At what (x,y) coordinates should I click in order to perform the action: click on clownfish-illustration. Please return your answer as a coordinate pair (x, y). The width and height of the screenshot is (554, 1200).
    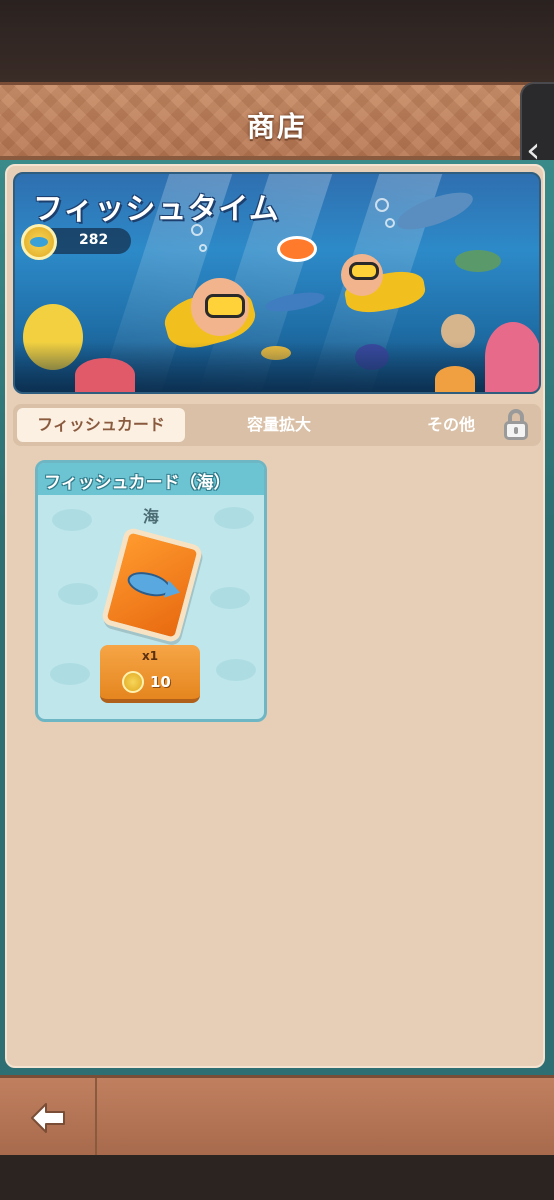
    Looking at the image, I should click on (297, 249).